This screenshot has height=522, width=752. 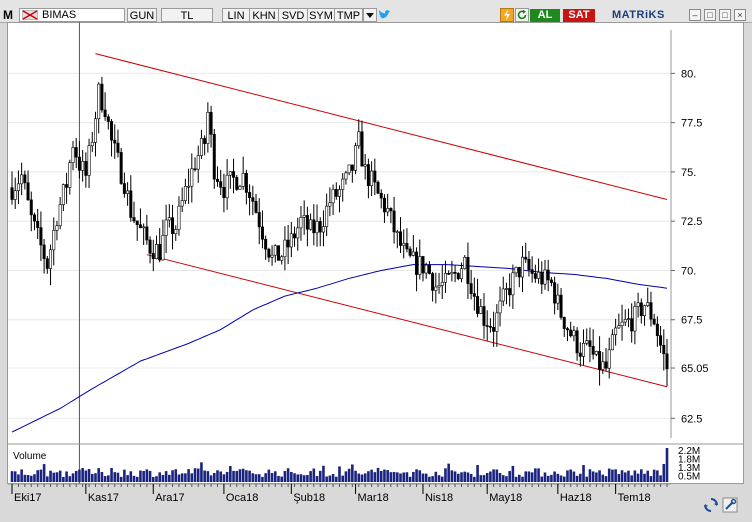 I want to click on price-tick-label: 62.5, so click(x=691, y=419).